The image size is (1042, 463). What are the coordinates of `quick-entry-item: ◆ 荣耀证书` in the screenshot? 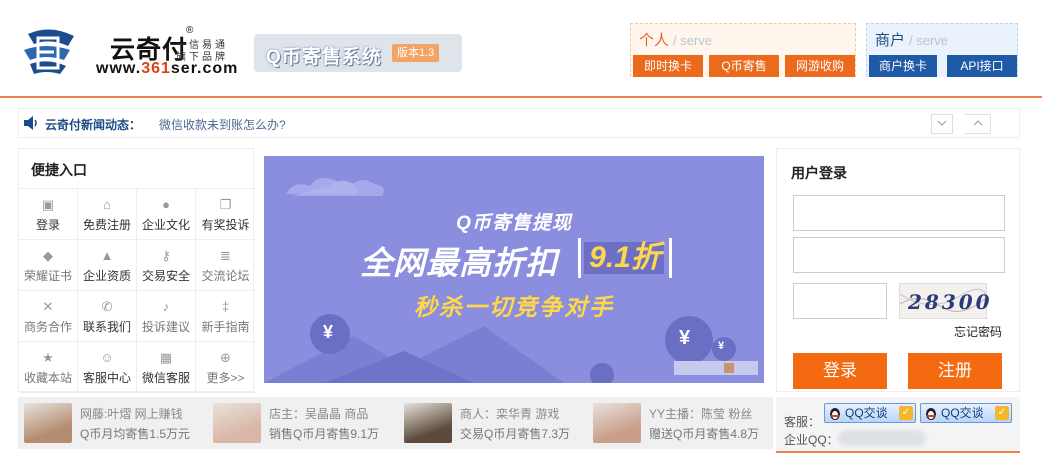 It's located at (48, 265).